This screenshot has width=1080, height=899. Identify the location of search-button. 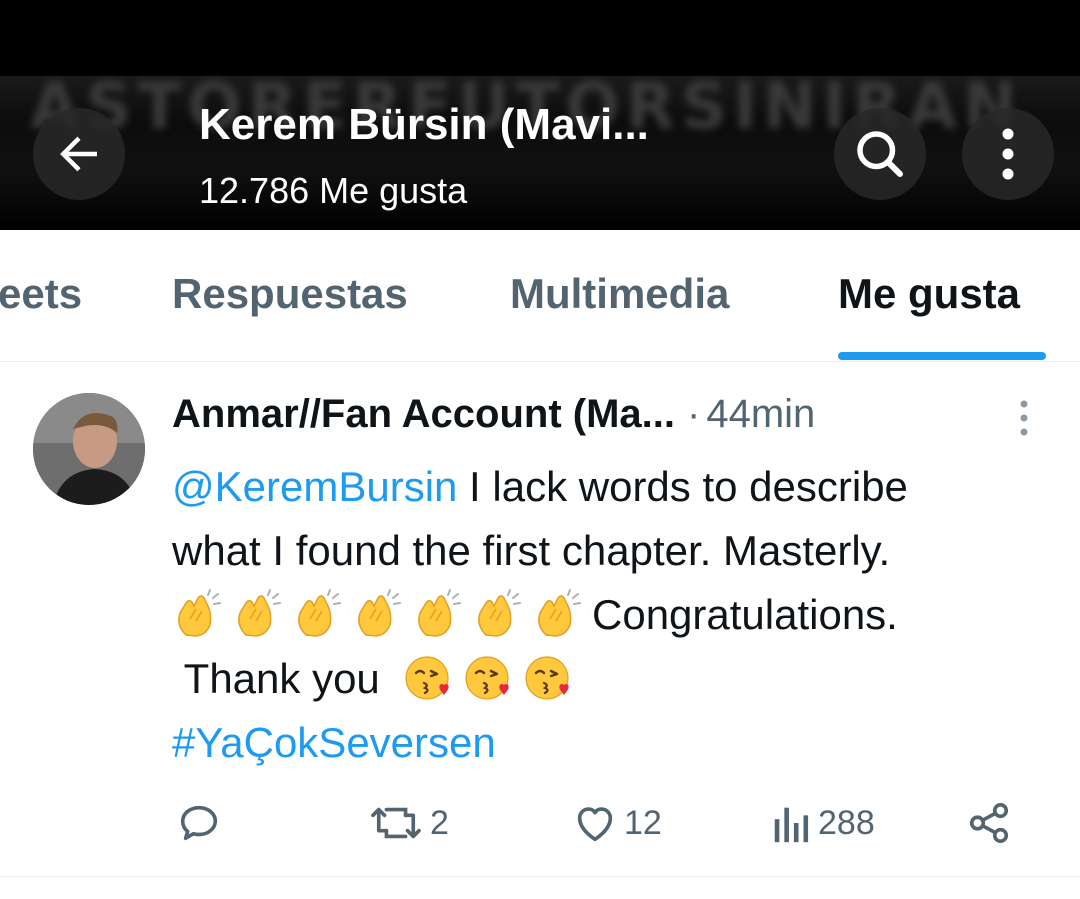
(880, 154).